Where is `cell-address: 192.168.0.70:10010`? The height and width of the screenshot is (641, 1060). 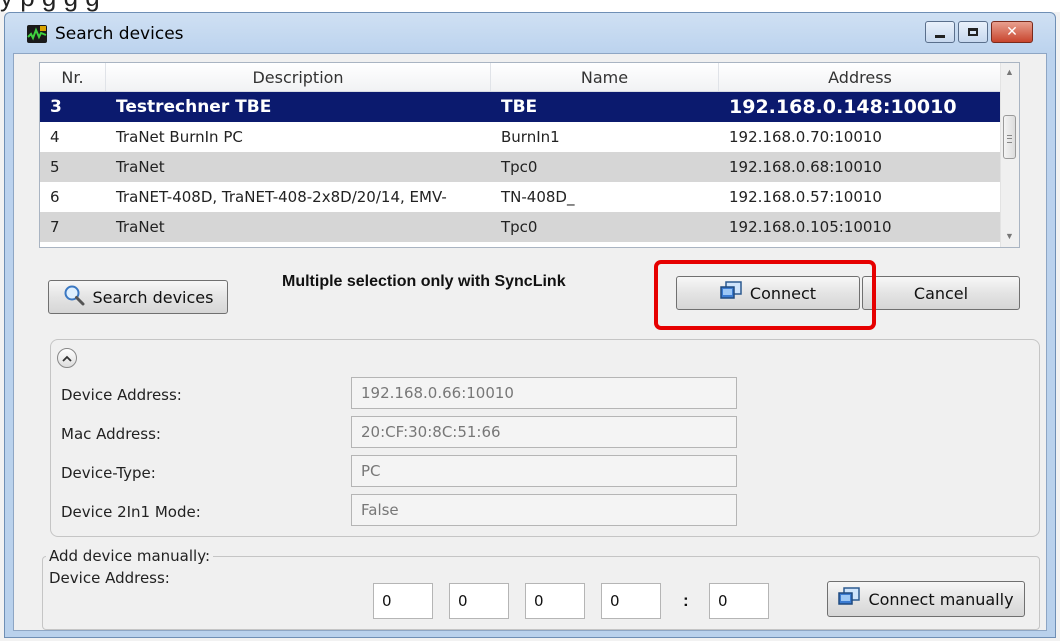
cell-address: 192.168.0.70:10010 is located at coordinates (805, 137).